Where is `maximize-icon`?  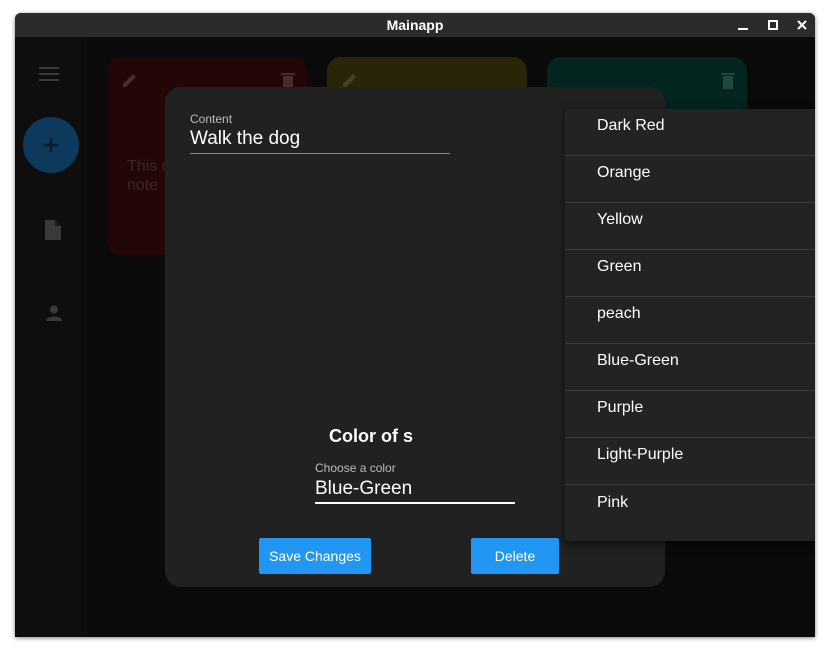 maximize-icon is located at coordinates (773, 25).